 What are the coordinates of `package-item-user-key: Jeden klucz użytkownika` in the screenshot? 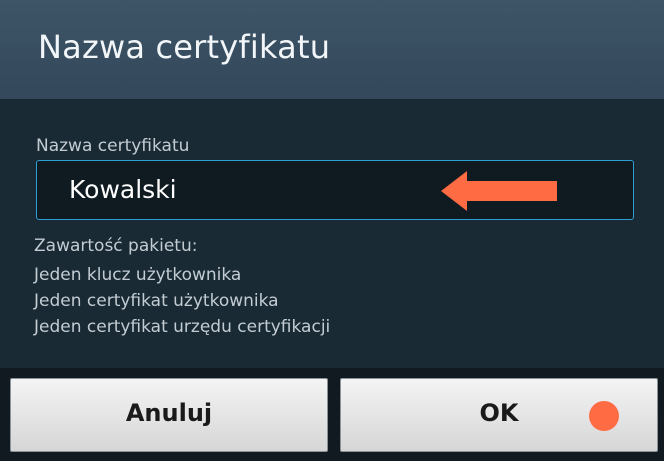 It's located at (138, 275).